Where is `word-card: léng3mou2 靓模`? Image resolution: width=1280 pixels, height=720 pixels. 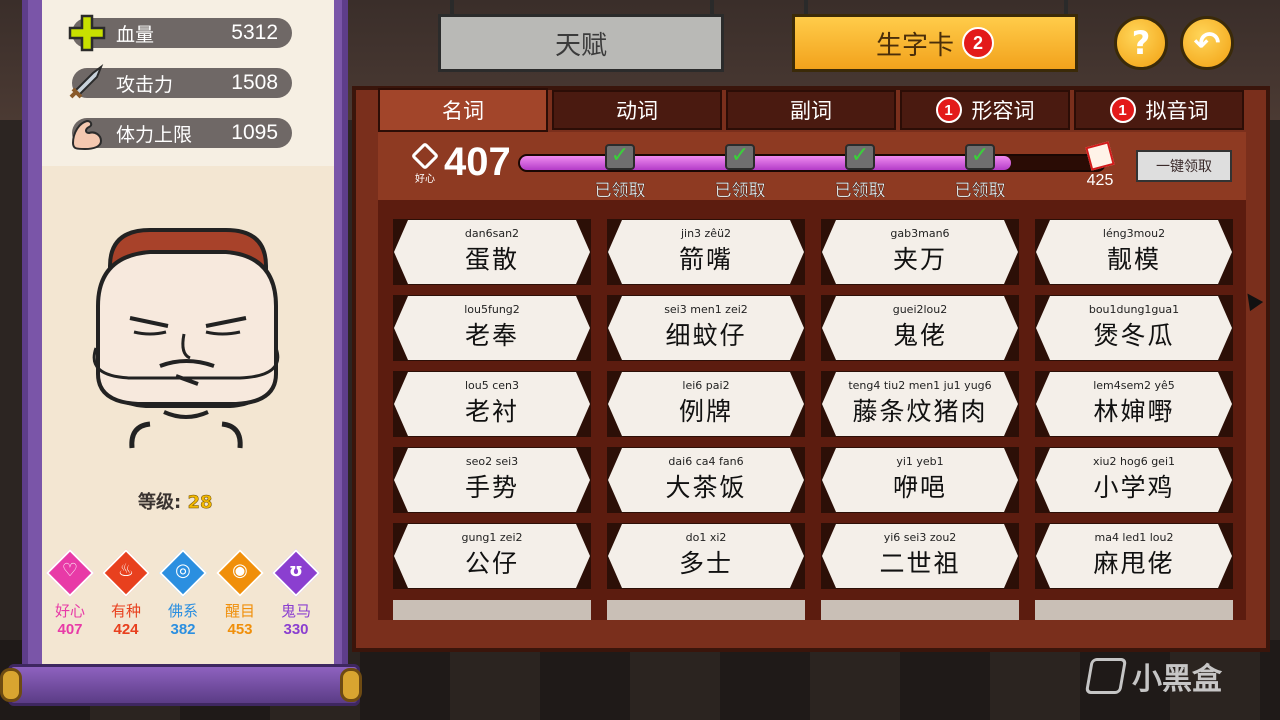
word-card: léng3mou2 靓模 is located at coordinates (1134, 252).